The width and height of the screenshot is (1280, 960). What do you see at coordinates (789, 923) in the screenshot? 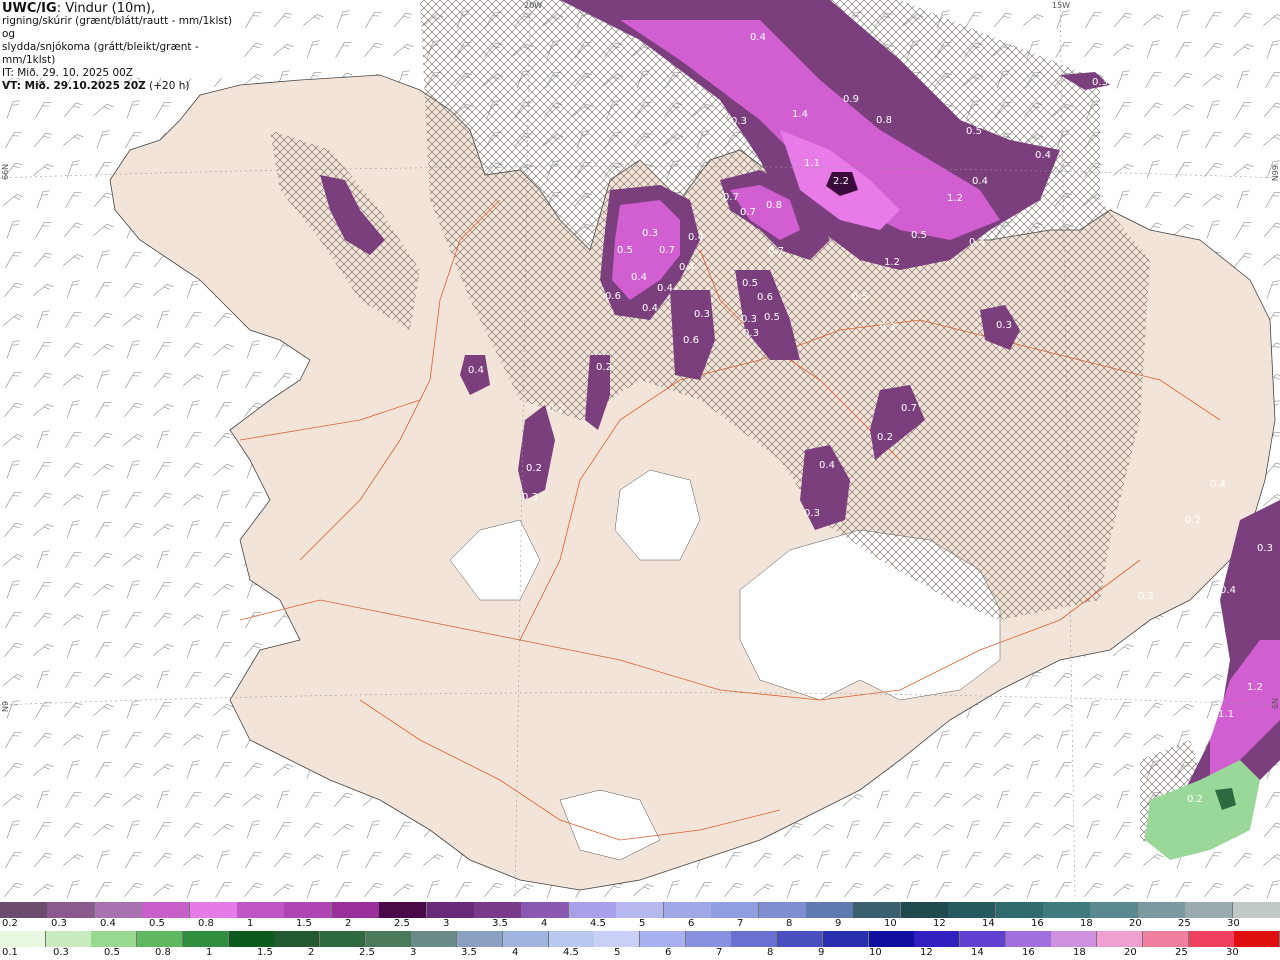
I see `legend-tick-label: 8` at bounding box center [789, 923].